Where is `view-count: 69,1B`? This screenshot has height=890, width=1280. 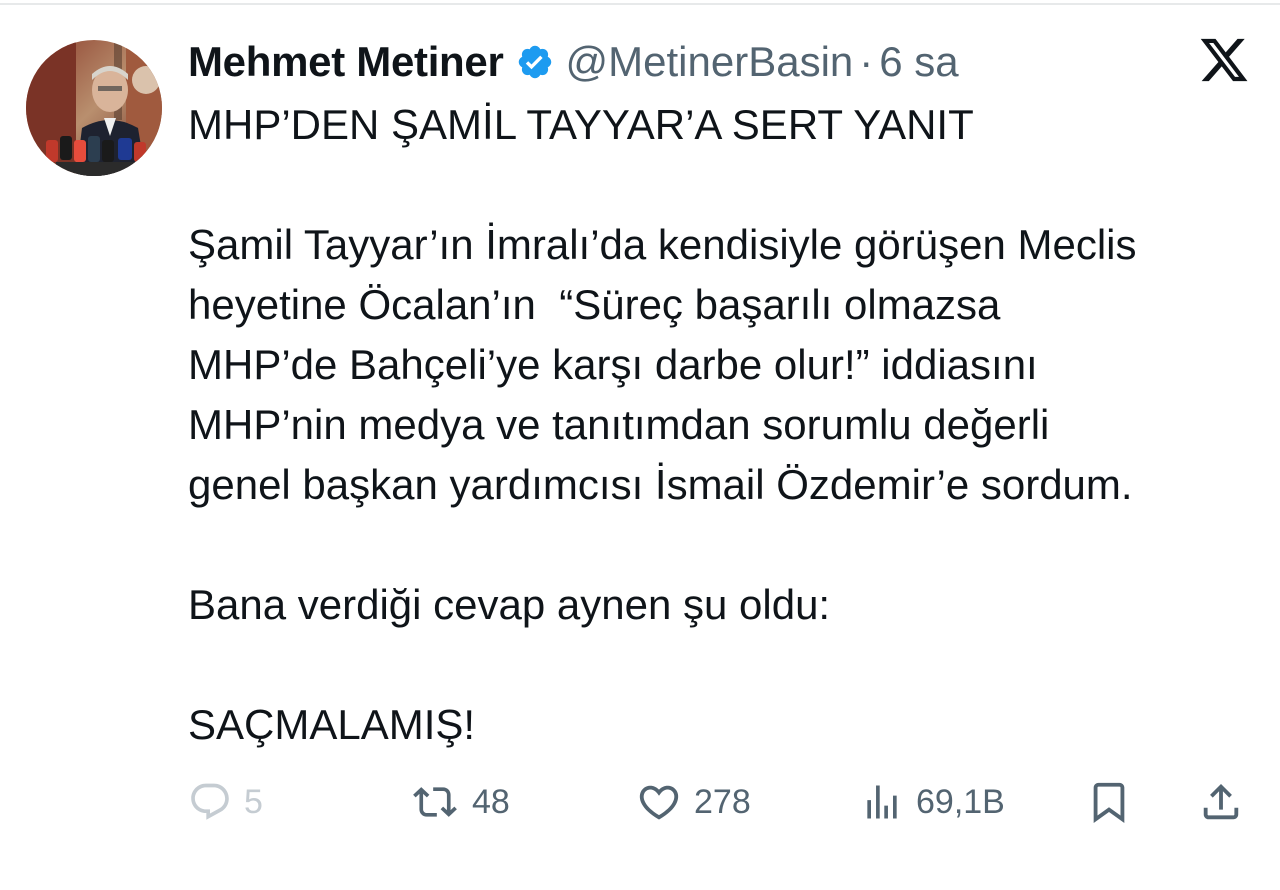
view-count: 69,1B is located at coordinates (960, 801).